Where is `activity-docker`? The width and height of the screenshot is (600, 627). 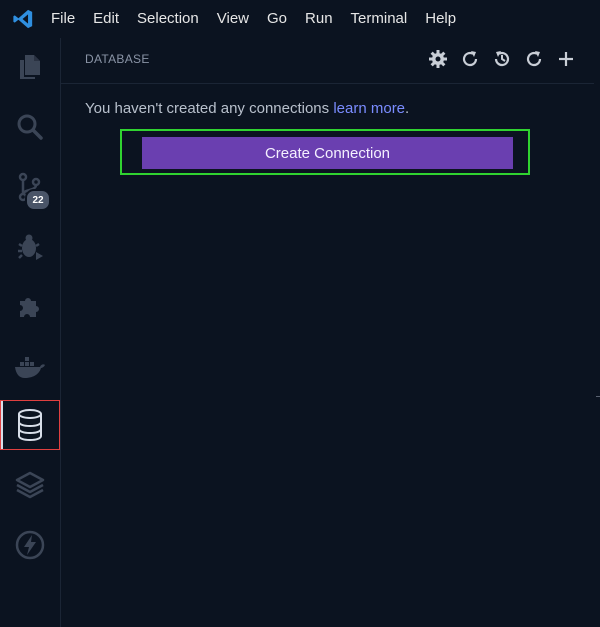
activity-docker is located at coordinates (30, 367).